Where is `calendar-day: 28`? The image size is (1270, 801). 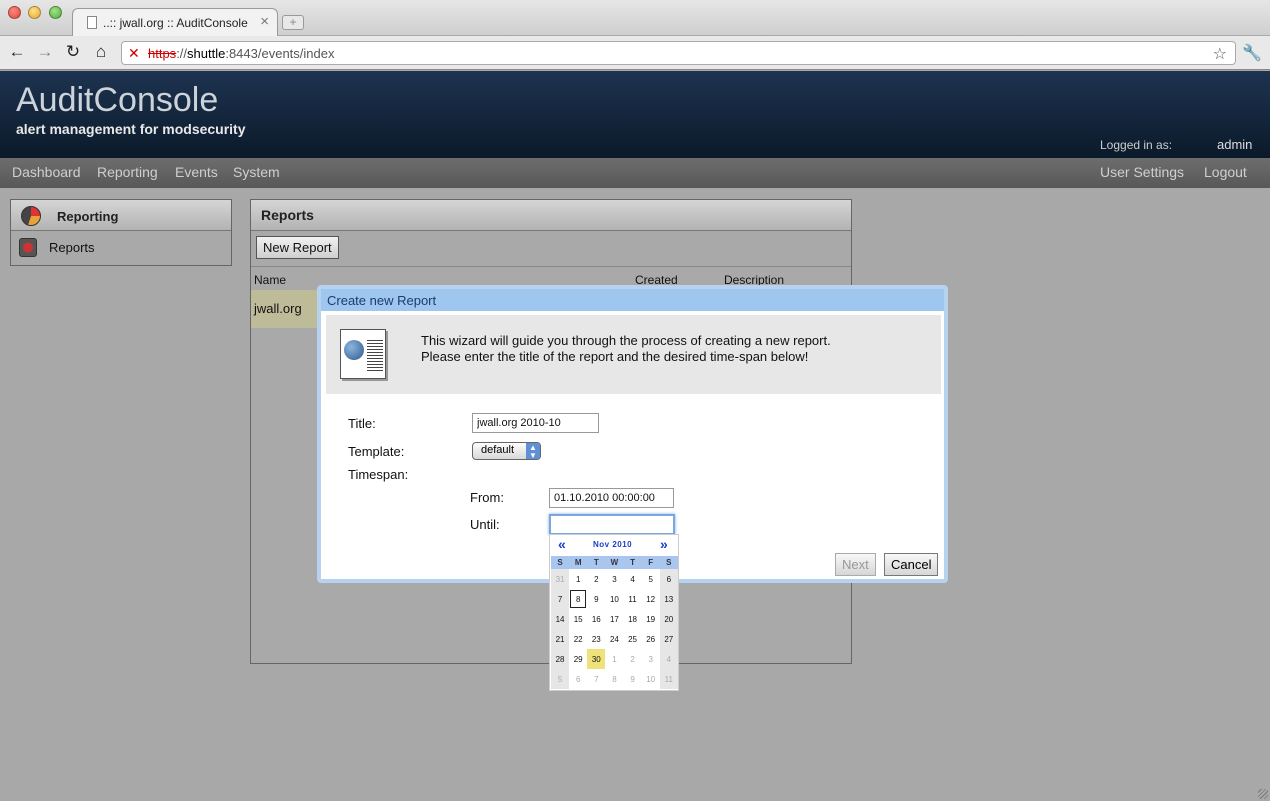 calendar-day: 28 is located at coordinates (560, 659).